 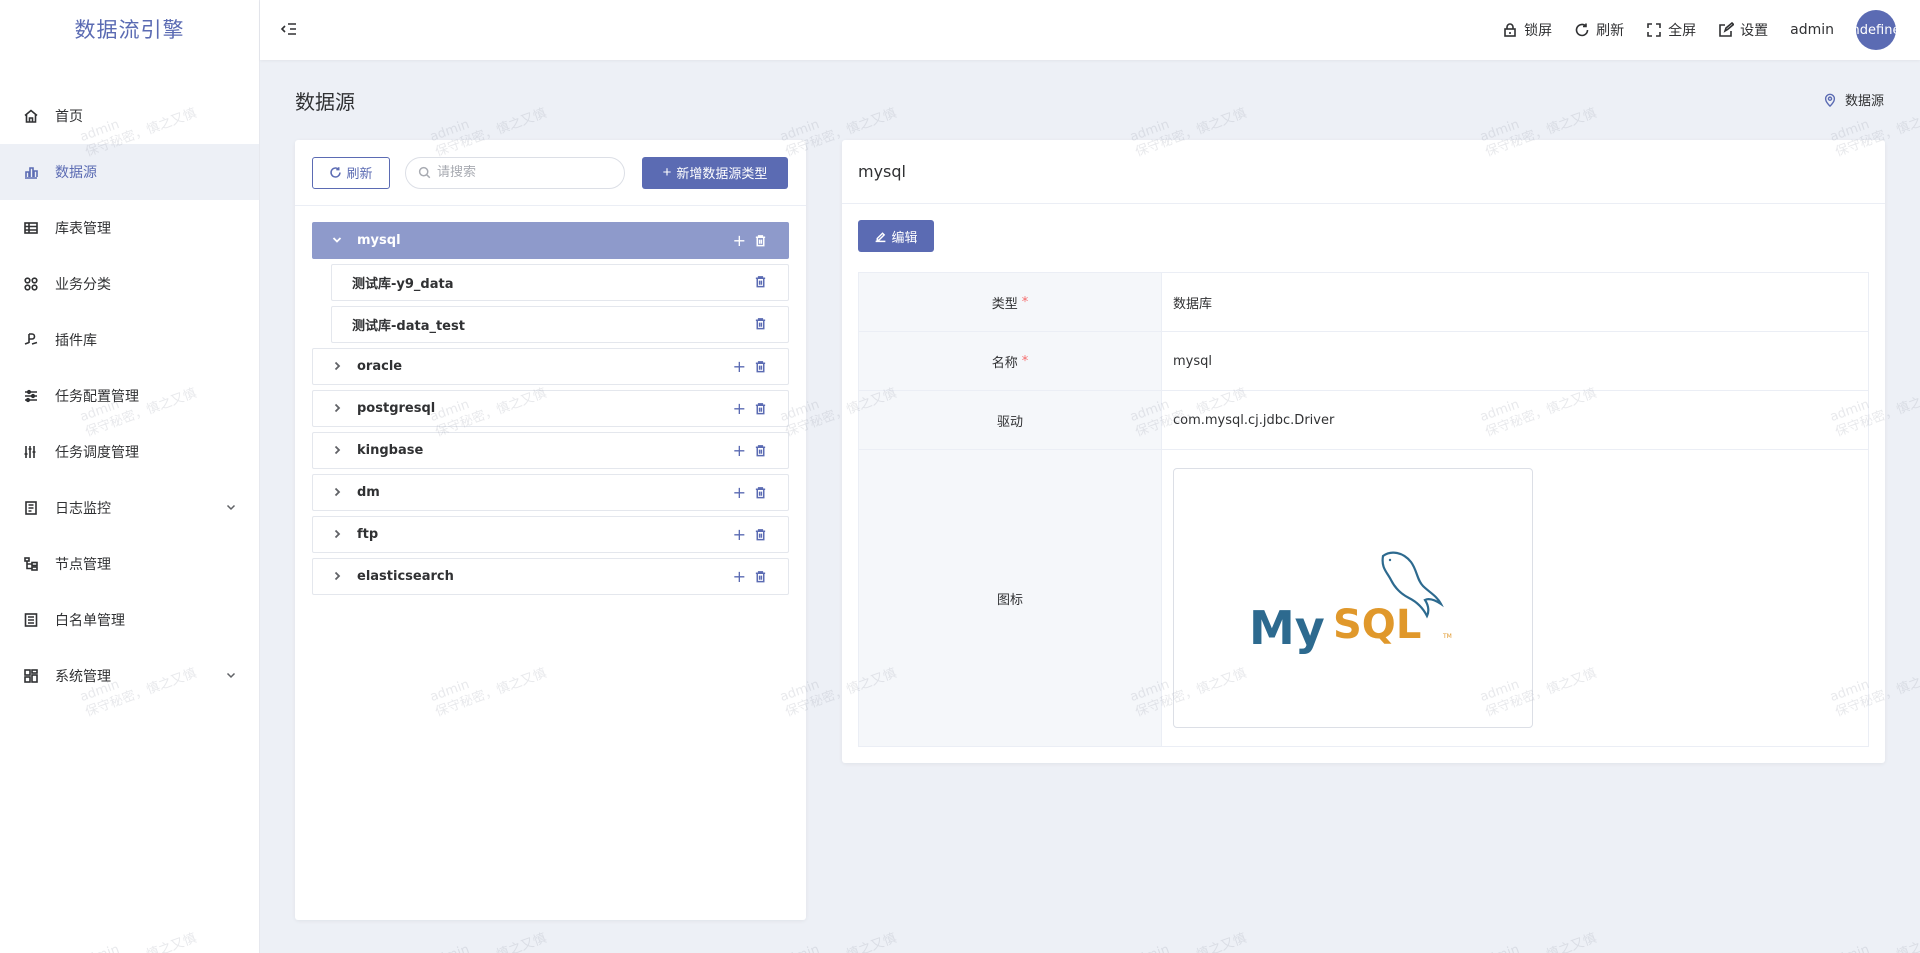 I want to click on sidebar-item-whitelist: 白名单管理, so click(x=129, y=620).